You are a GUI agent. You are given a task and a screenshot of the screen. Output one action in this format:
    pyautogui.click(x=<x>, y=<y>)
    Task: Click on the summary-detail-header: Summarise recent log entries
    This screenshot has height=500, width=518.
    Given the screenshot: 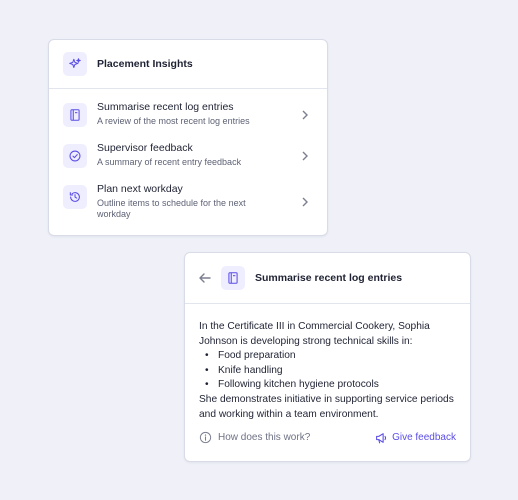 What is the action you would take?
    pyautogui.click(x=327, y=278)
    